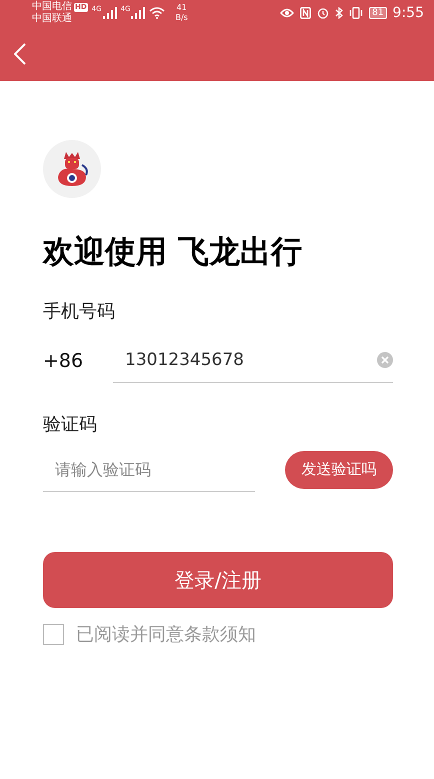 This screenshot has height=779, width=434. I want to click on clock-time: 9:55, so click(408, 13).